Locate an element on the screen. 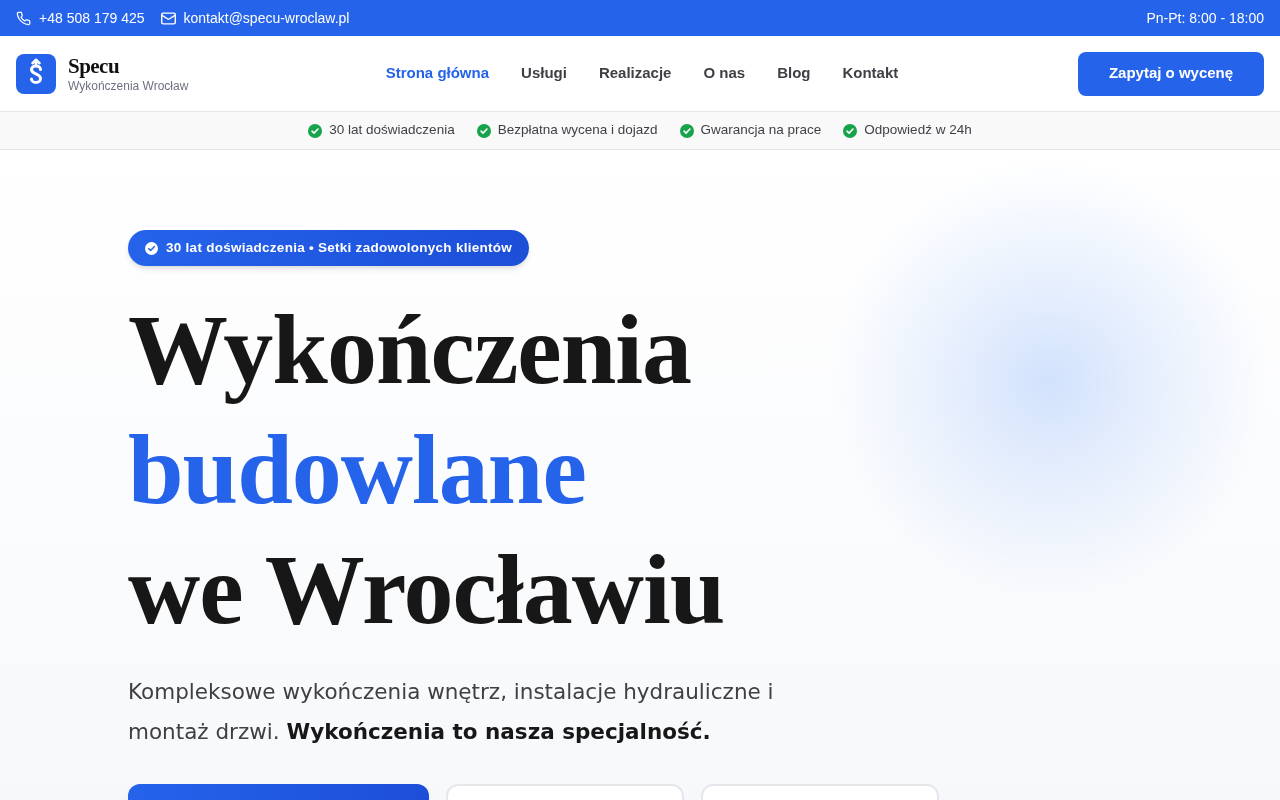  nav-link: Usługi is located at coordinates (544, 73).